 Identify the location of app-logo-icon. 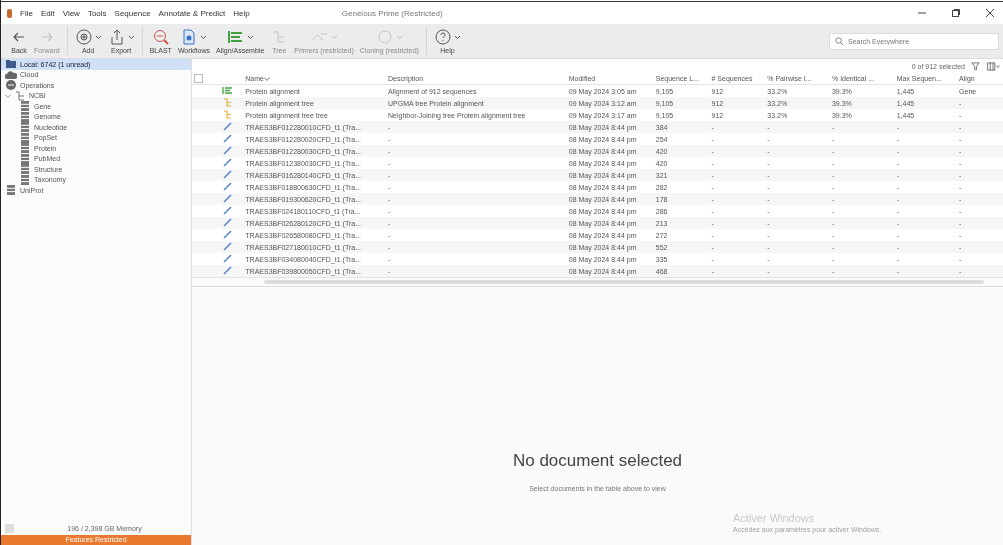
(9, 13).